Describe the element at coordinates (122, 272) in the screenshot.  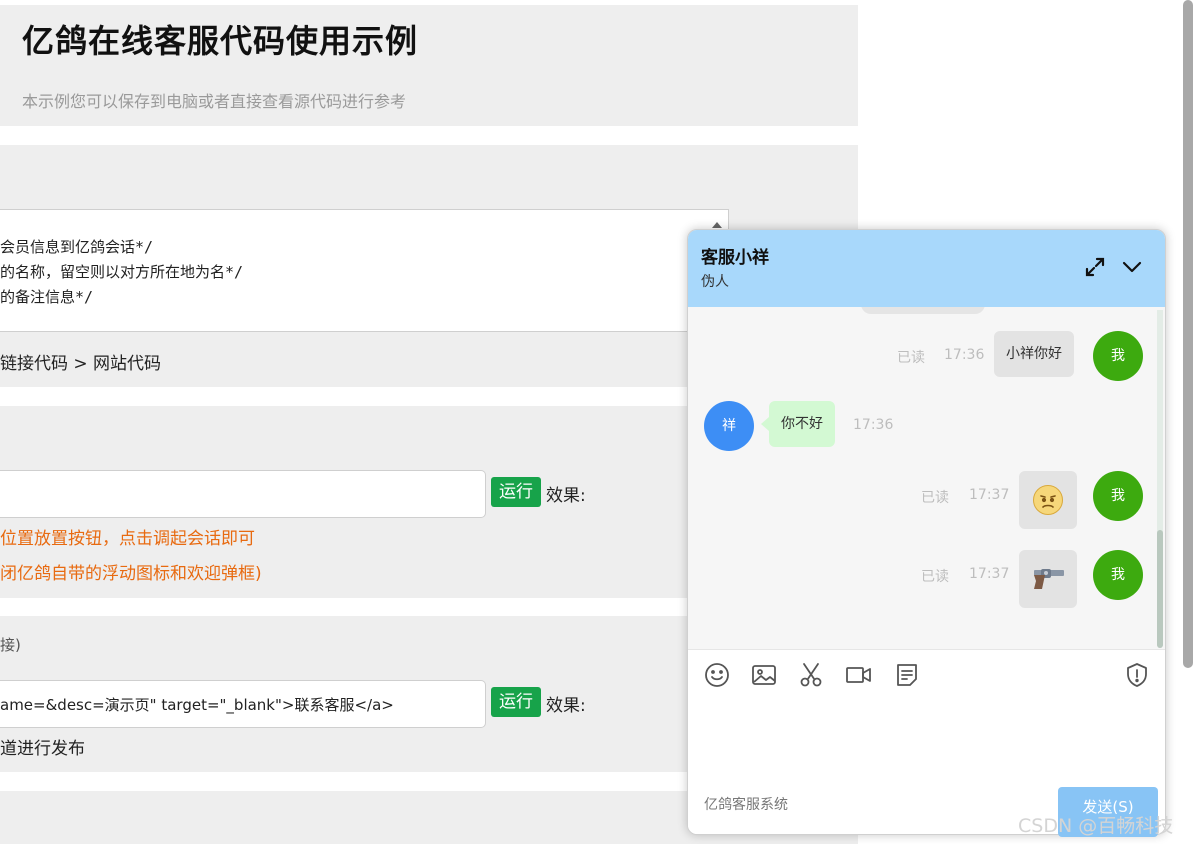
I see `code-line: 的名称，留空则以对方所在地为名*/` at that location.